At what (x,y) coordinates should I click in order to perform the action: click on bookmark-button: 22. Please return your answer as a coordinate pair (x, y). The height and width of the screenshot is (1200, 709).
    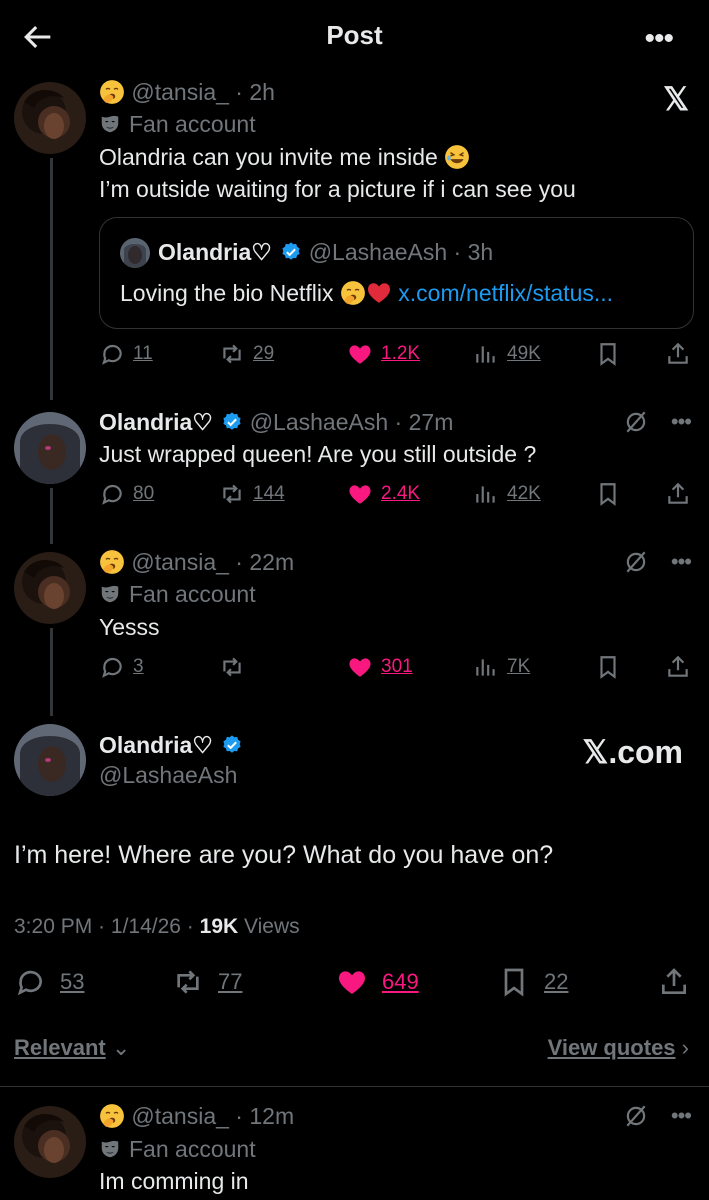
    Looking at the image, I should click on (533, 982).